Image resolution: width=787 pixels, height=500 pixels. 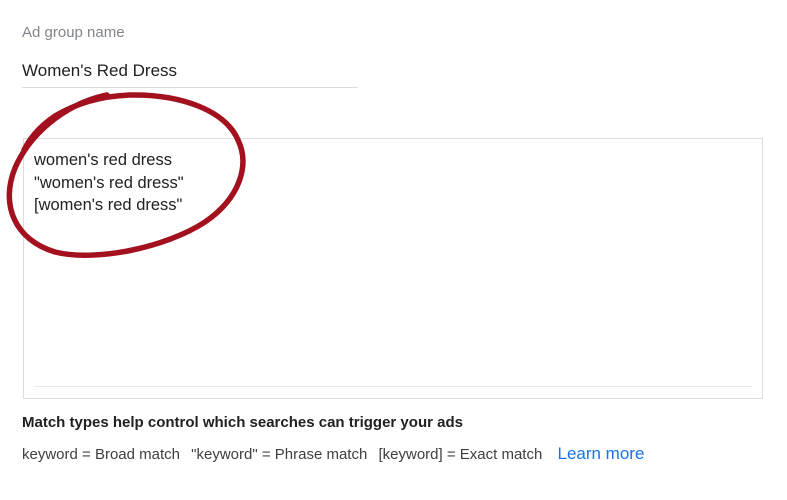 I want to click on phrase-match-text: "keyword" = Phrase match, so click(x=279, y=454).